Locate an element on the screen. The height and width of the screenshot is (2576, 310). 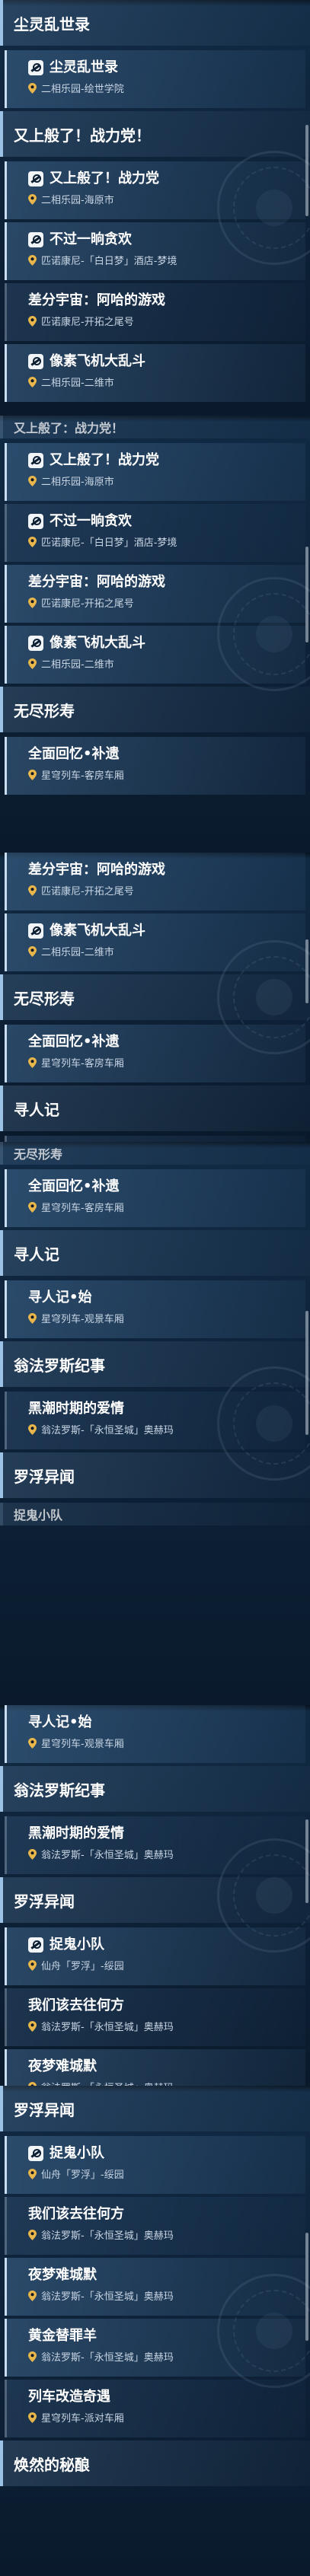
mission-title: 黑潮时期的爱情 is located at coordinates (76, 1833).